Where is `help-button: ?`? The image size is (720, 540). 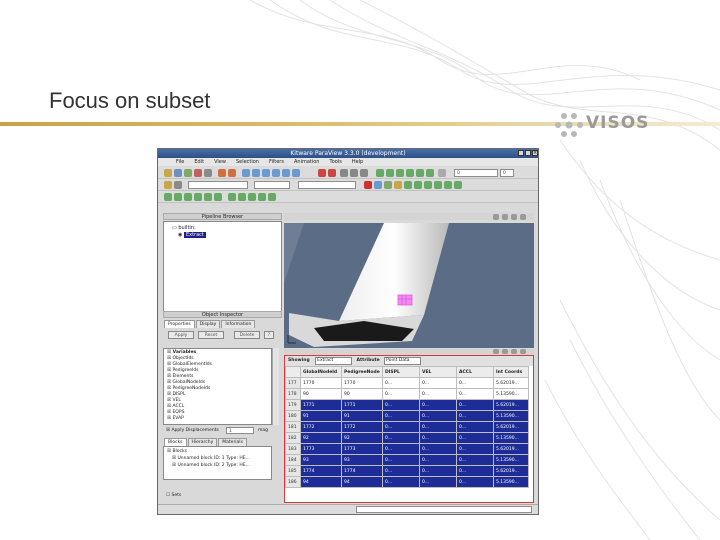
help-button: ? is located at coordinates (269, 335).